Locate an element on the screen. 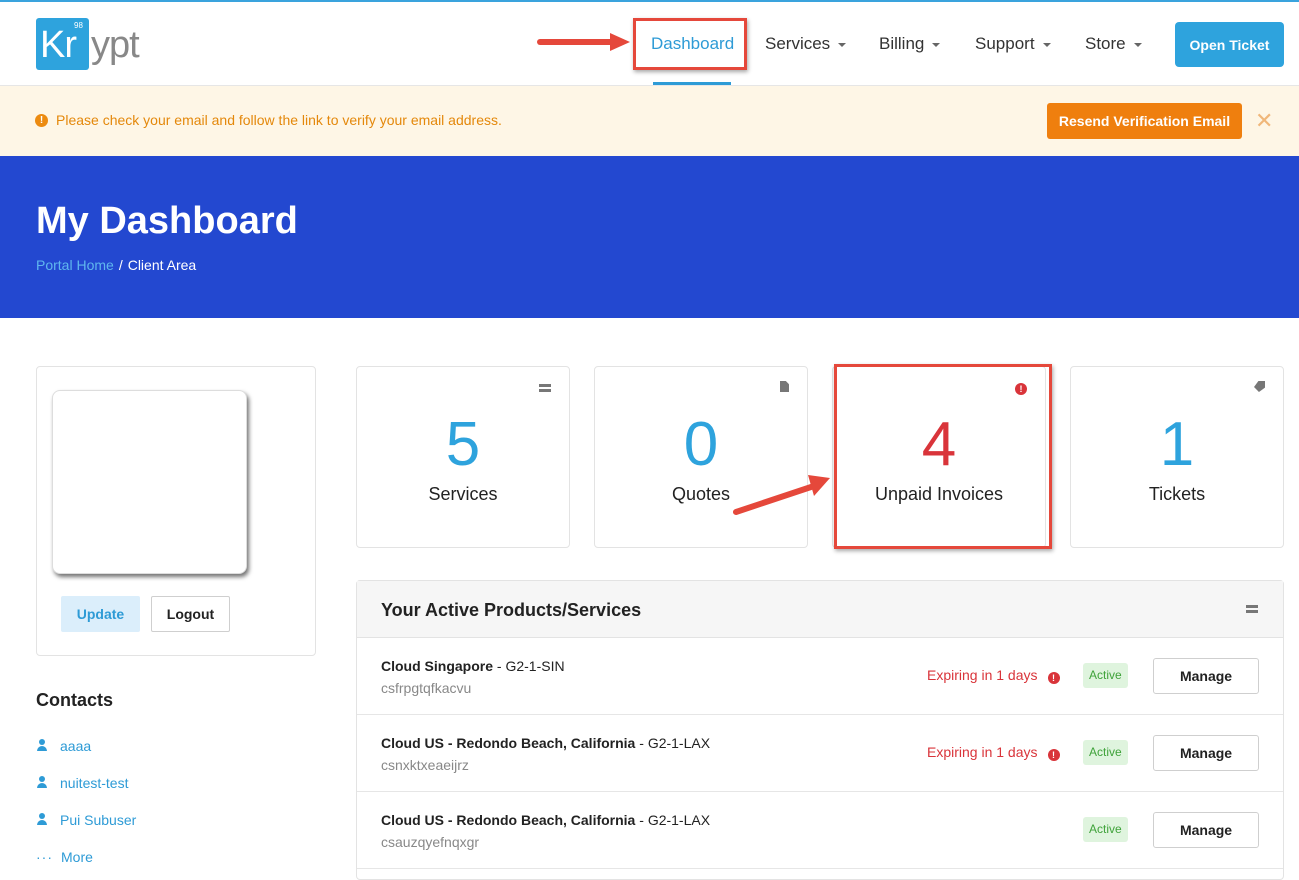  logo-text-ypt: ypt is located at coordinates (115, 45).